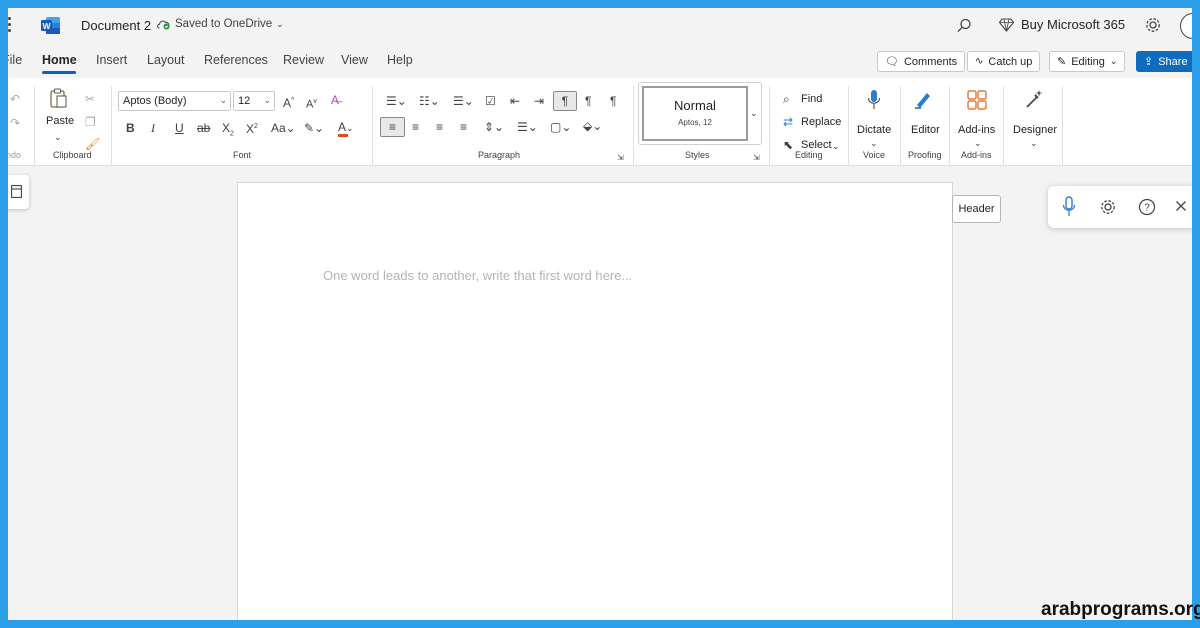  I want to click on styles-more-chevron-icon: ⌄, so click(754, 113).